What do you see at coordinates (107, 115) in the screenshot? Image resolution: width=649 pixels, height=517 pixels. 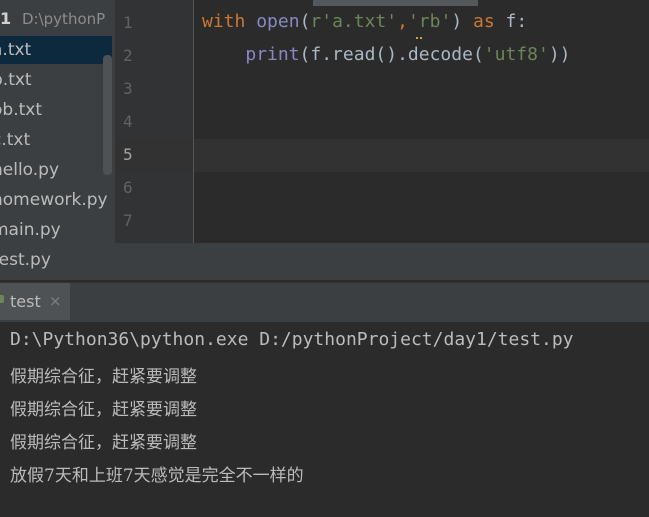 I see `project-scrollbar` at bounding box center [107, 115].